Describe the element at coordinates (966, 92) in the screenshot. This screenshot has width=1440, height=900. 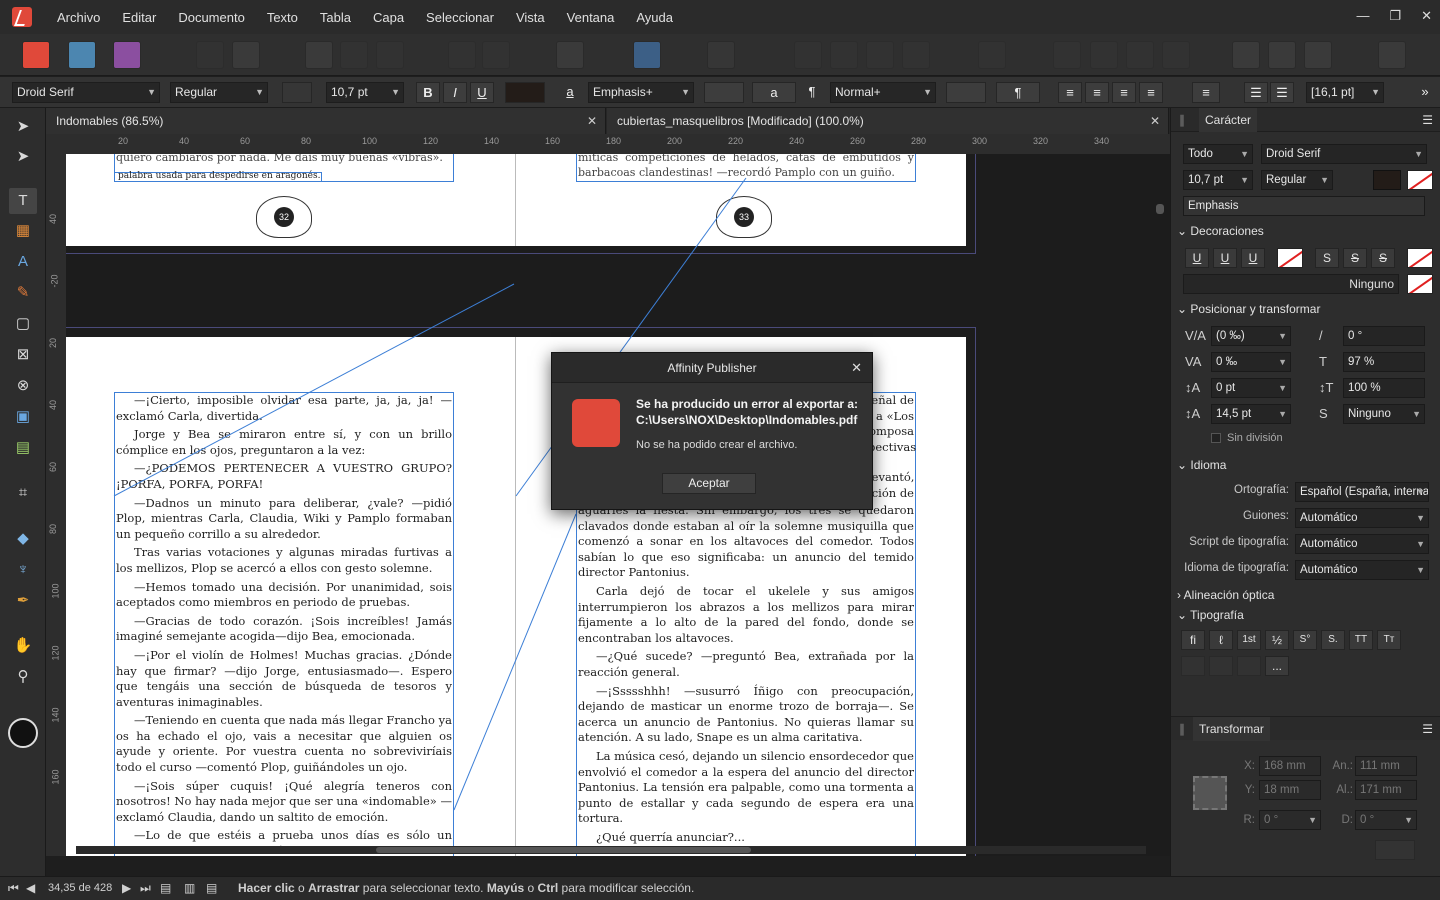
I see `update-para-style-icon` at that location.